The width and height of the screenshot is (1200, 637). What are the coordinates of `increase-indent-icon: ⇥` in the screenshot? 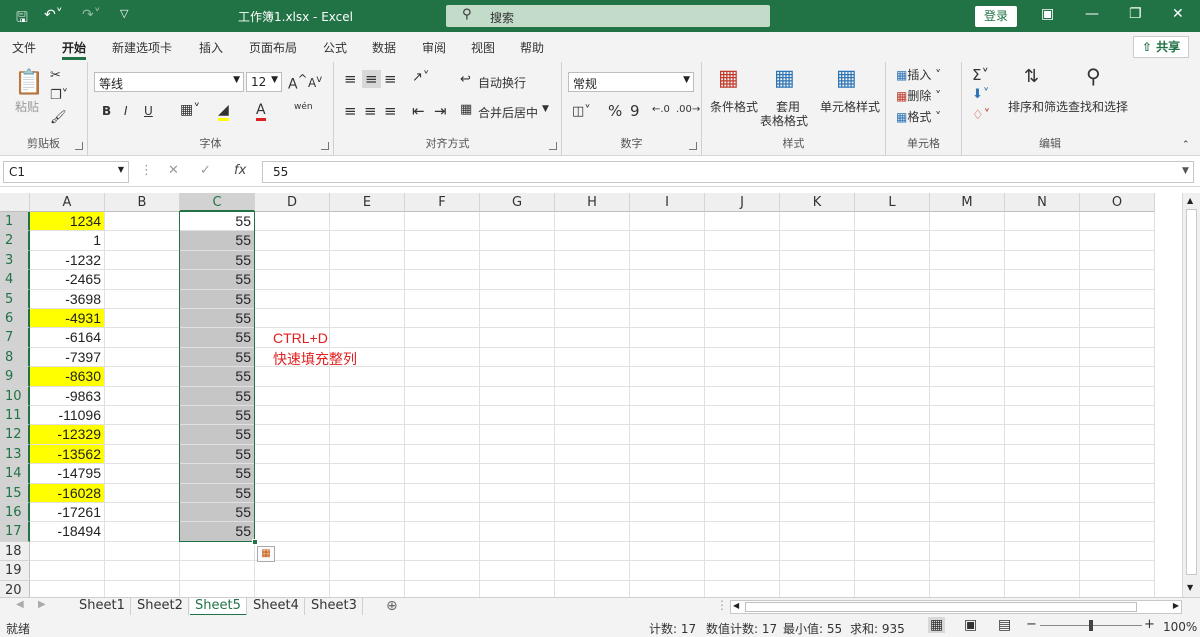 It's located at (440, 111).